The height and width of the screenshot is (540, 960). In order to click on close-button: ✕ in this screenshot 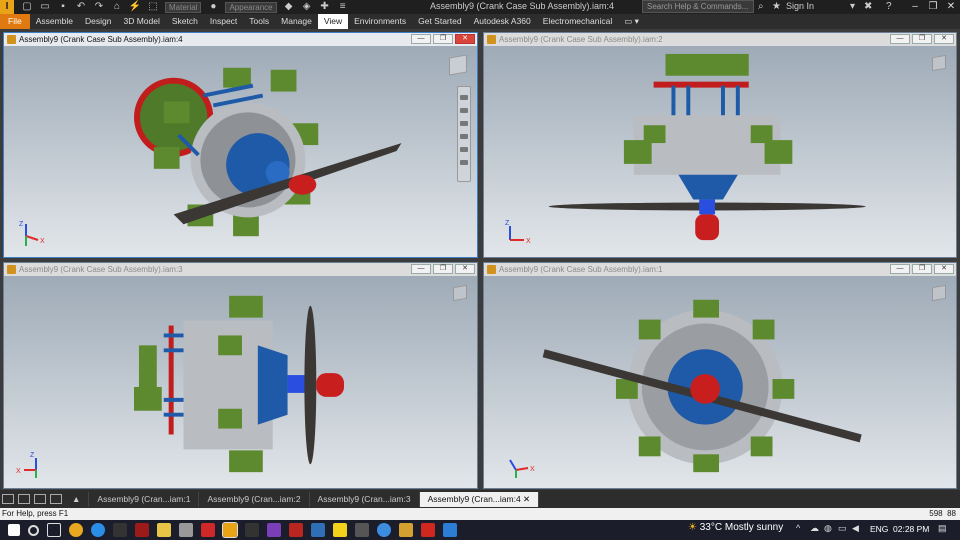, I will do `click(951, 6)`.